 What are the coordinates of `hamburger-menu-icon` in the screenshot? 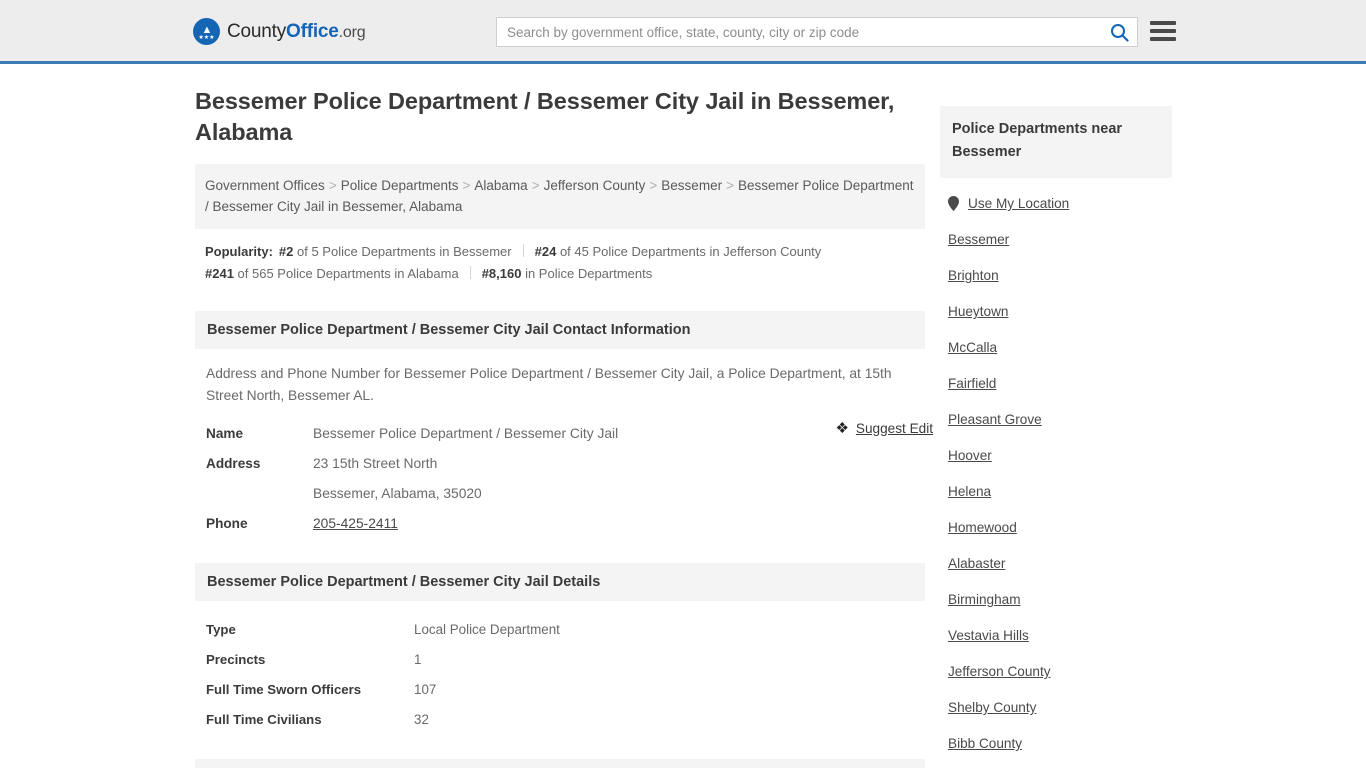 It's located at (1163, 31).